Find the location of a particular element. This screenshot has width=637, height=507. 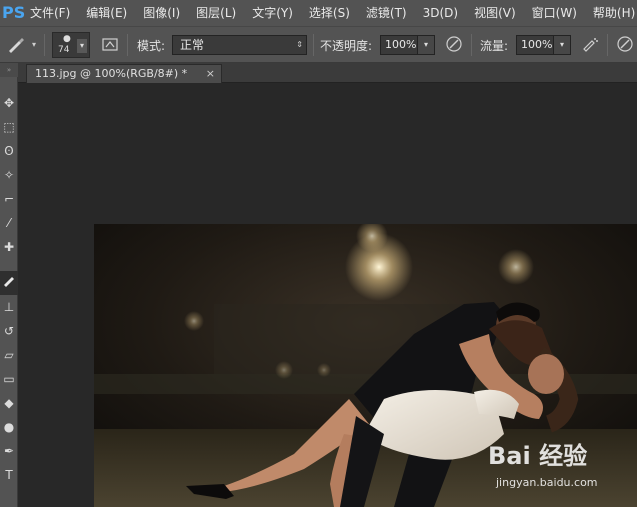

brush-picker-dropdown-icon: ▾ is located at coordinates (82, 46).